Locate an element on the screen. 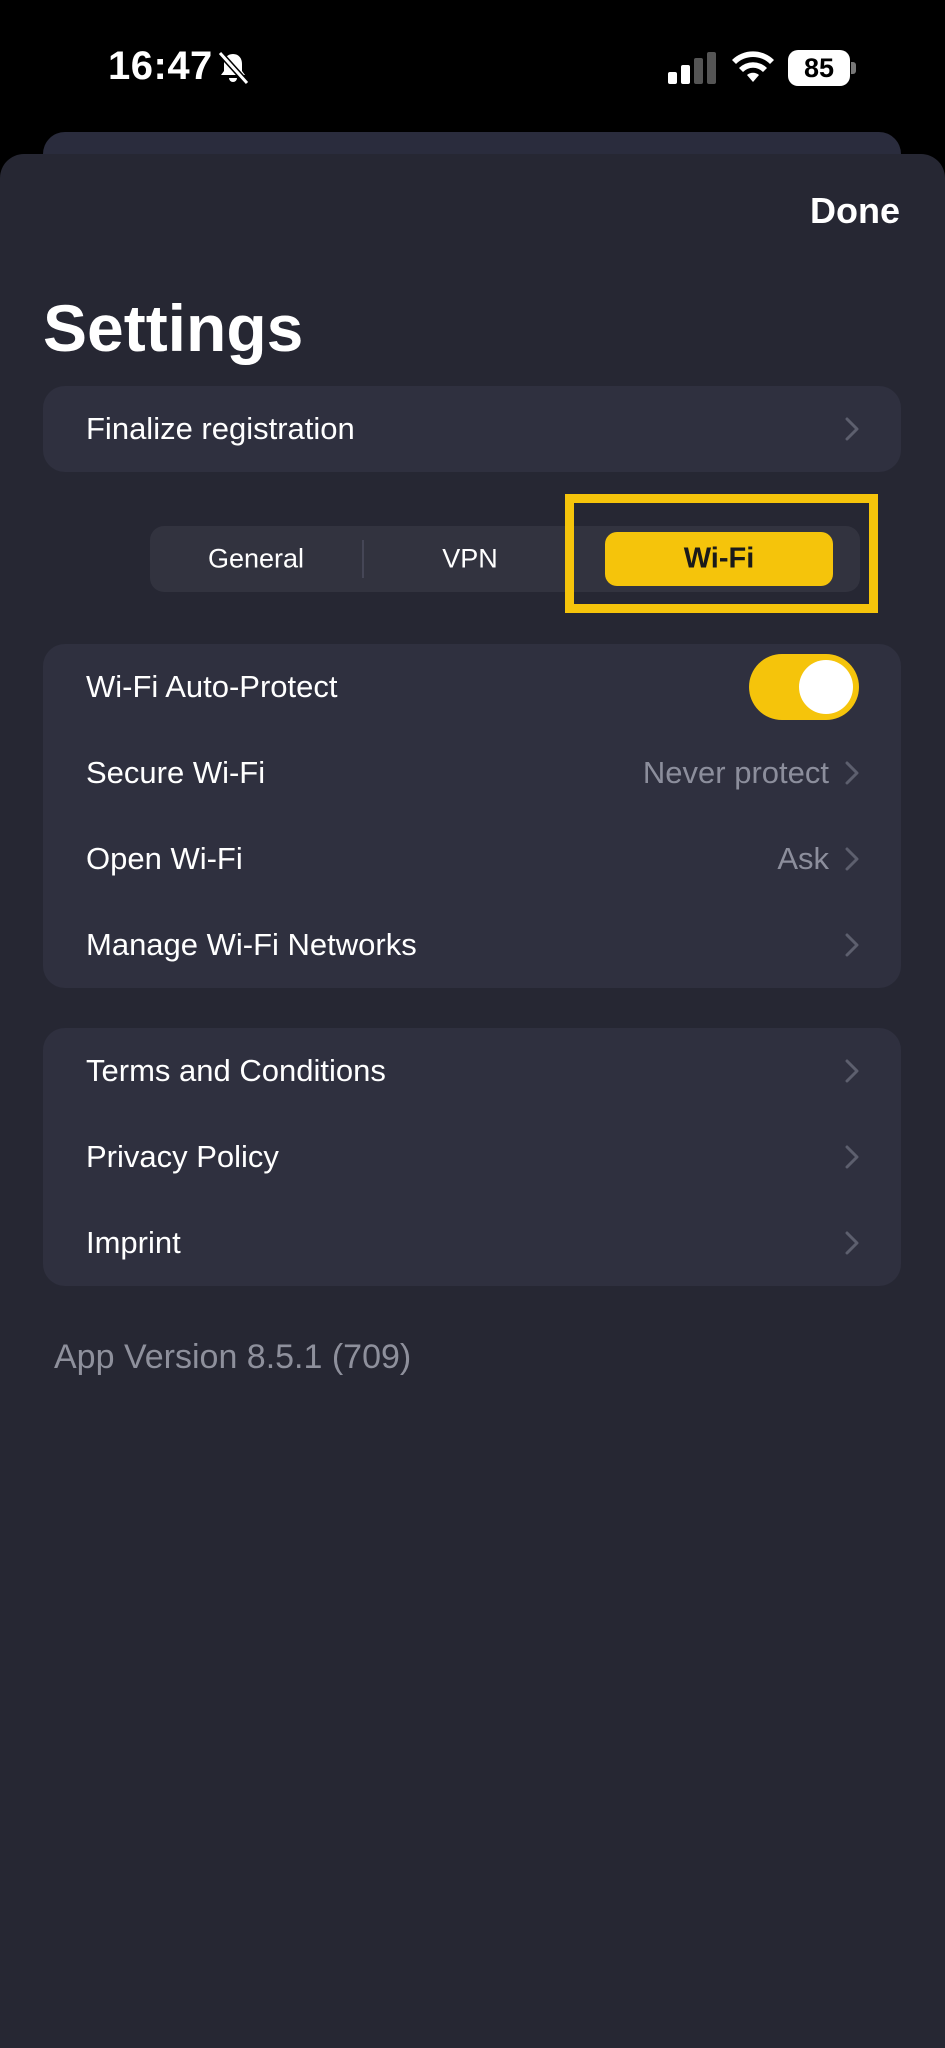 This screenshot has width=945, height=2048. battery-level: 85 is located at coordinates (819, 68).